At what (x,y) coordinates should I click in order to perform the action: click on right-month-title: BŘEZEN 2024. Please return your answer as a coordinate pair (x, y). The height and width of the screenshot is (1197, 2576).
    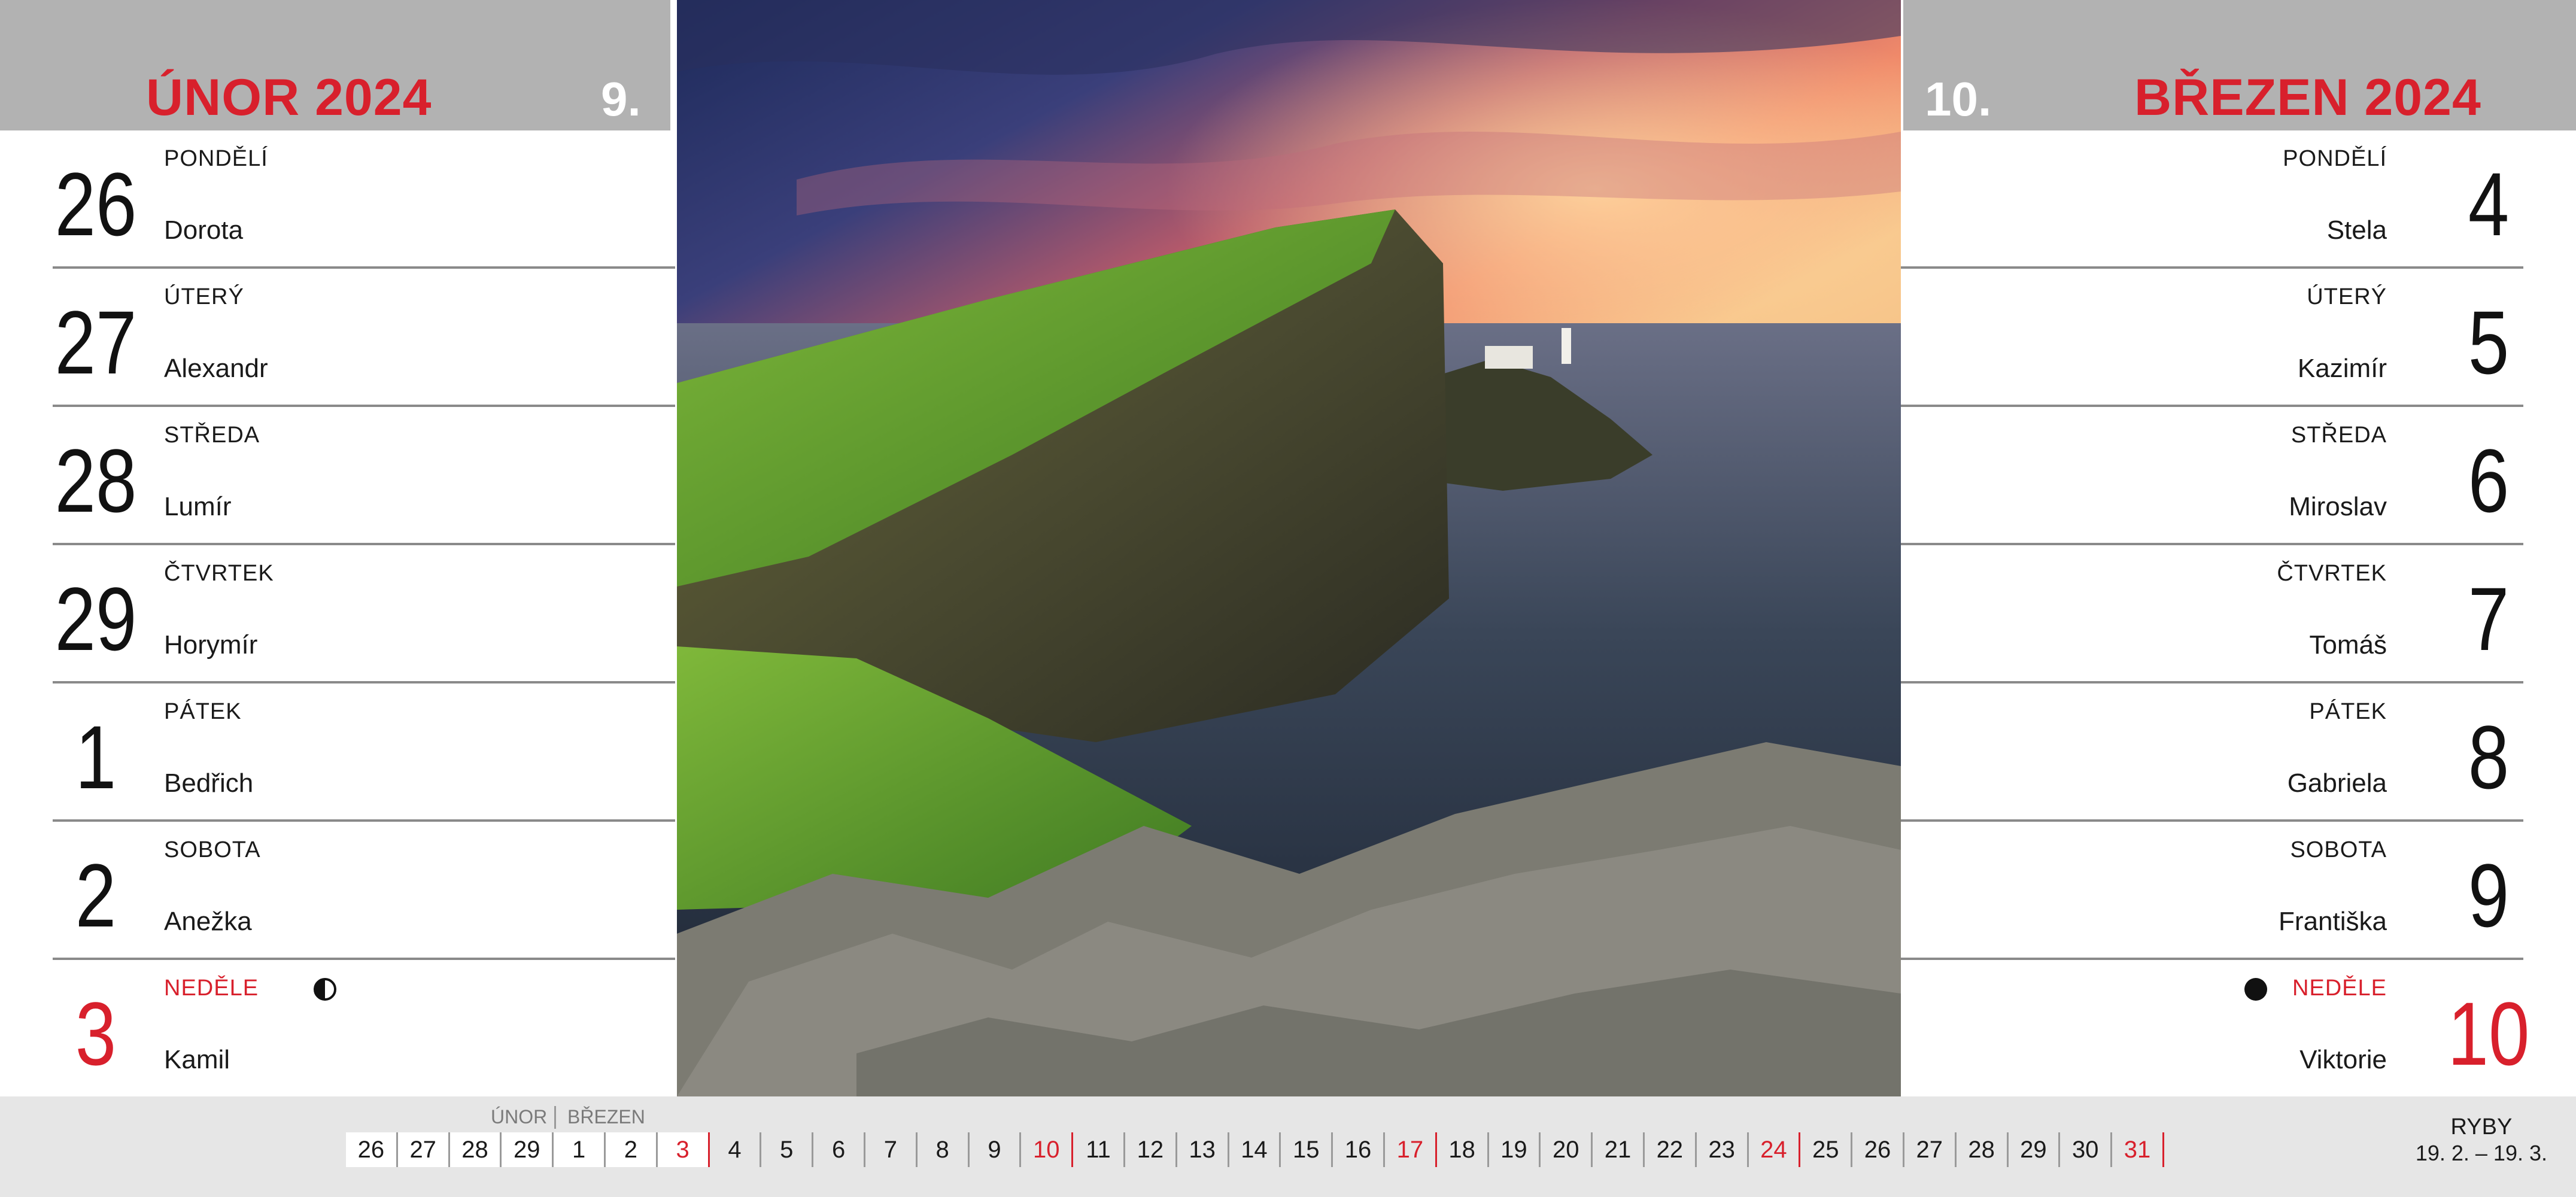
    Looking at the image, I should click on (2307, 97).